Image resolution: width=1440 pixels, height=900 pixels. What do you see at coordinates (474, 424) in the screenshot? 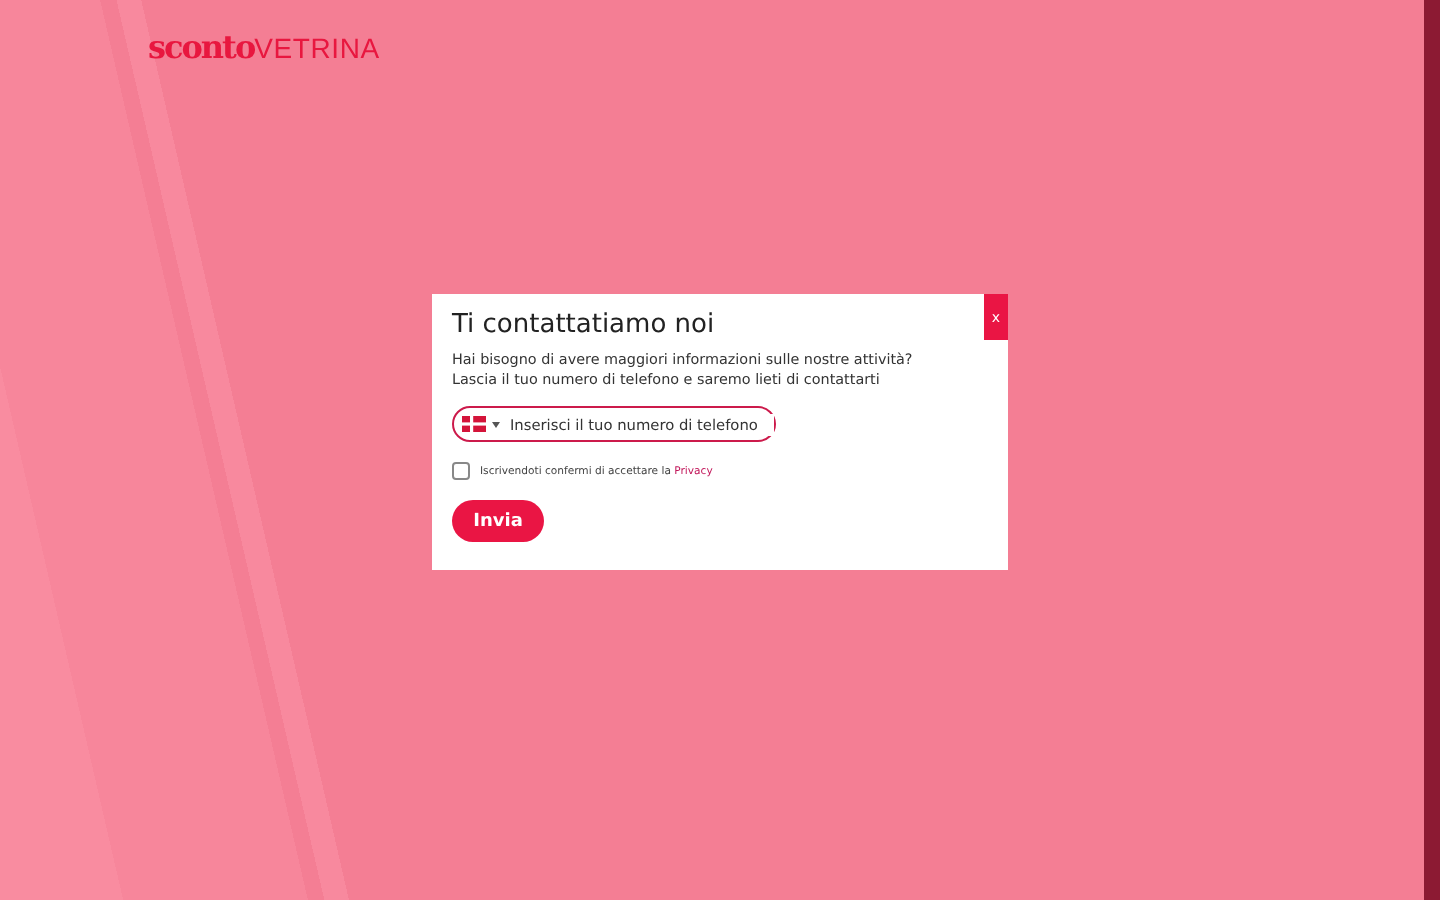
I see `flag-icon` at bounding box center [474, 424].